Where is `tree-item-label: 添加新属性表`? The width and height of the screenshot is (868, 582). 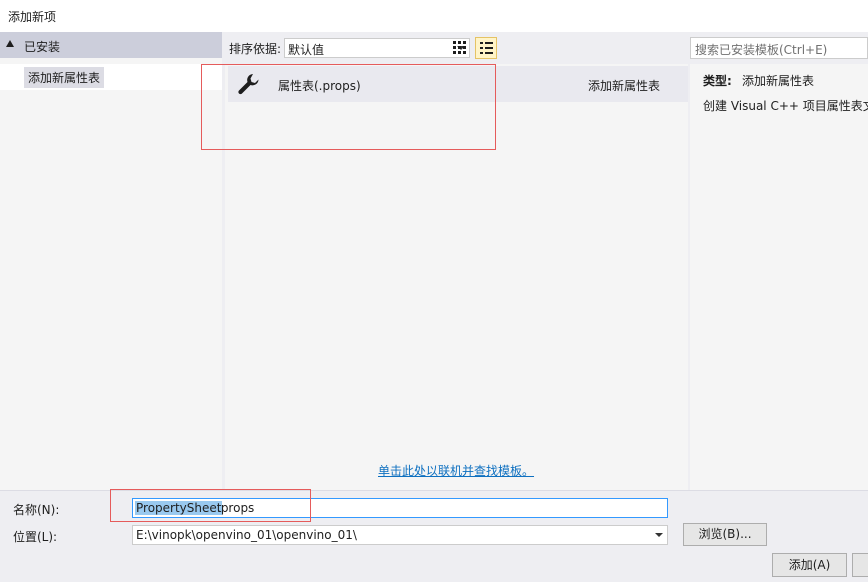
tree-item-label: 添加新属性表 is located at coordinates (64, 77).